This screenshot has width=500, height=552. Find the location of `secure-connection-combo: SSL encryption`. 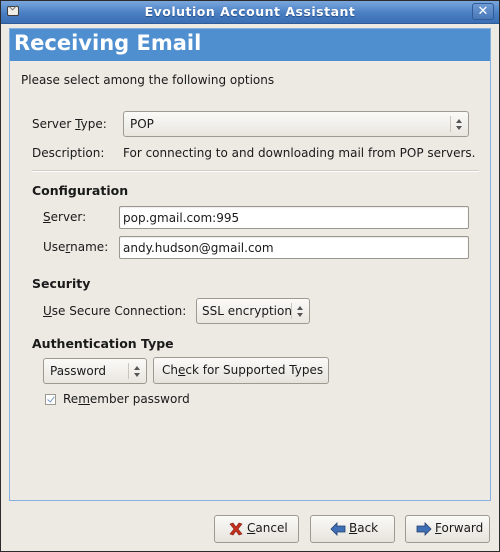

secure-connection-combo: SSL encryption is located at coordinates (253, 311).